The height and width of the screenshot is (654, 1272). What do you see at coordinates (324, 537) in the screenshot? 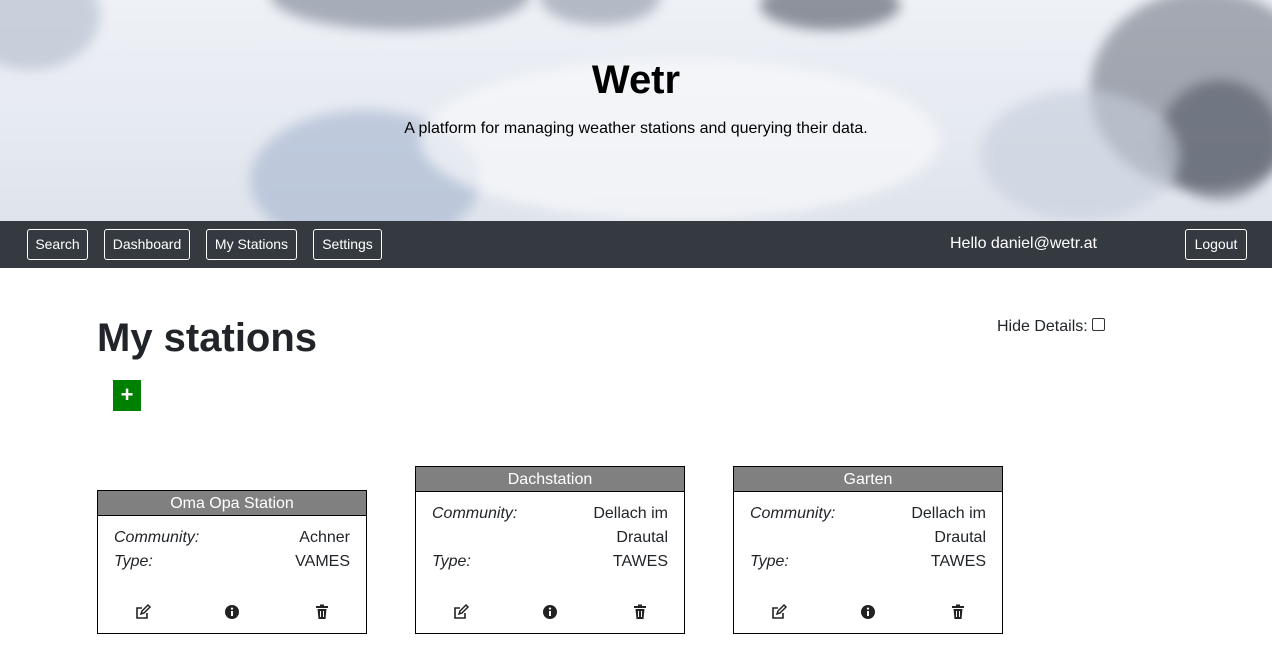
I see `community-value: Achner` at bounding box center [324, 537].